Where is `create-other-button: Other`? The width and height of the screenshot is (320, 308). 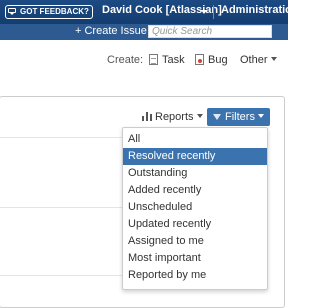
create-other-button: Other is located at coordinates (258, 60).